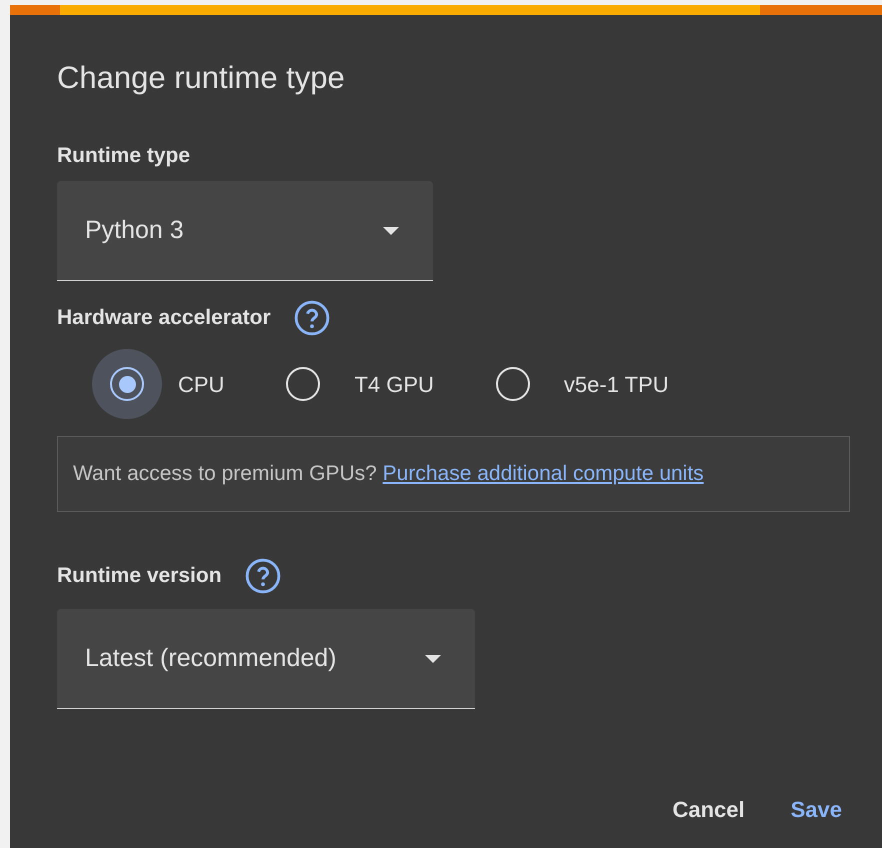 The image size is (882, 848). Describe the element at coordinates (139, 576) in the screenshot. I see `field-label: Runtime version` at that location.